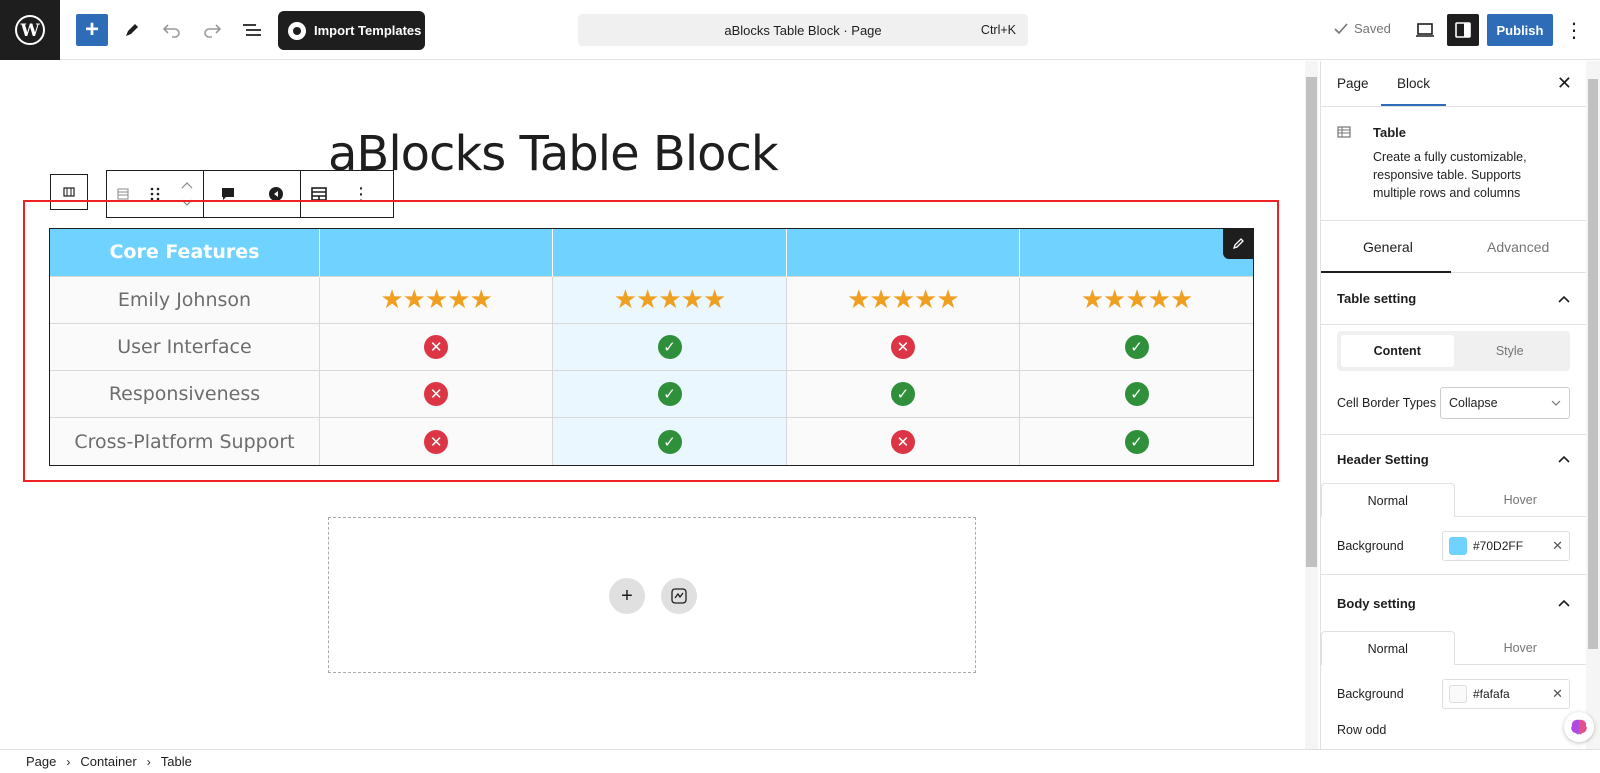 The height and width of the screenshot is (773, 1600). Describe the element at coordinates (185, 252) in the screenshot. I see `table-header-cell: Core Features` at that location.